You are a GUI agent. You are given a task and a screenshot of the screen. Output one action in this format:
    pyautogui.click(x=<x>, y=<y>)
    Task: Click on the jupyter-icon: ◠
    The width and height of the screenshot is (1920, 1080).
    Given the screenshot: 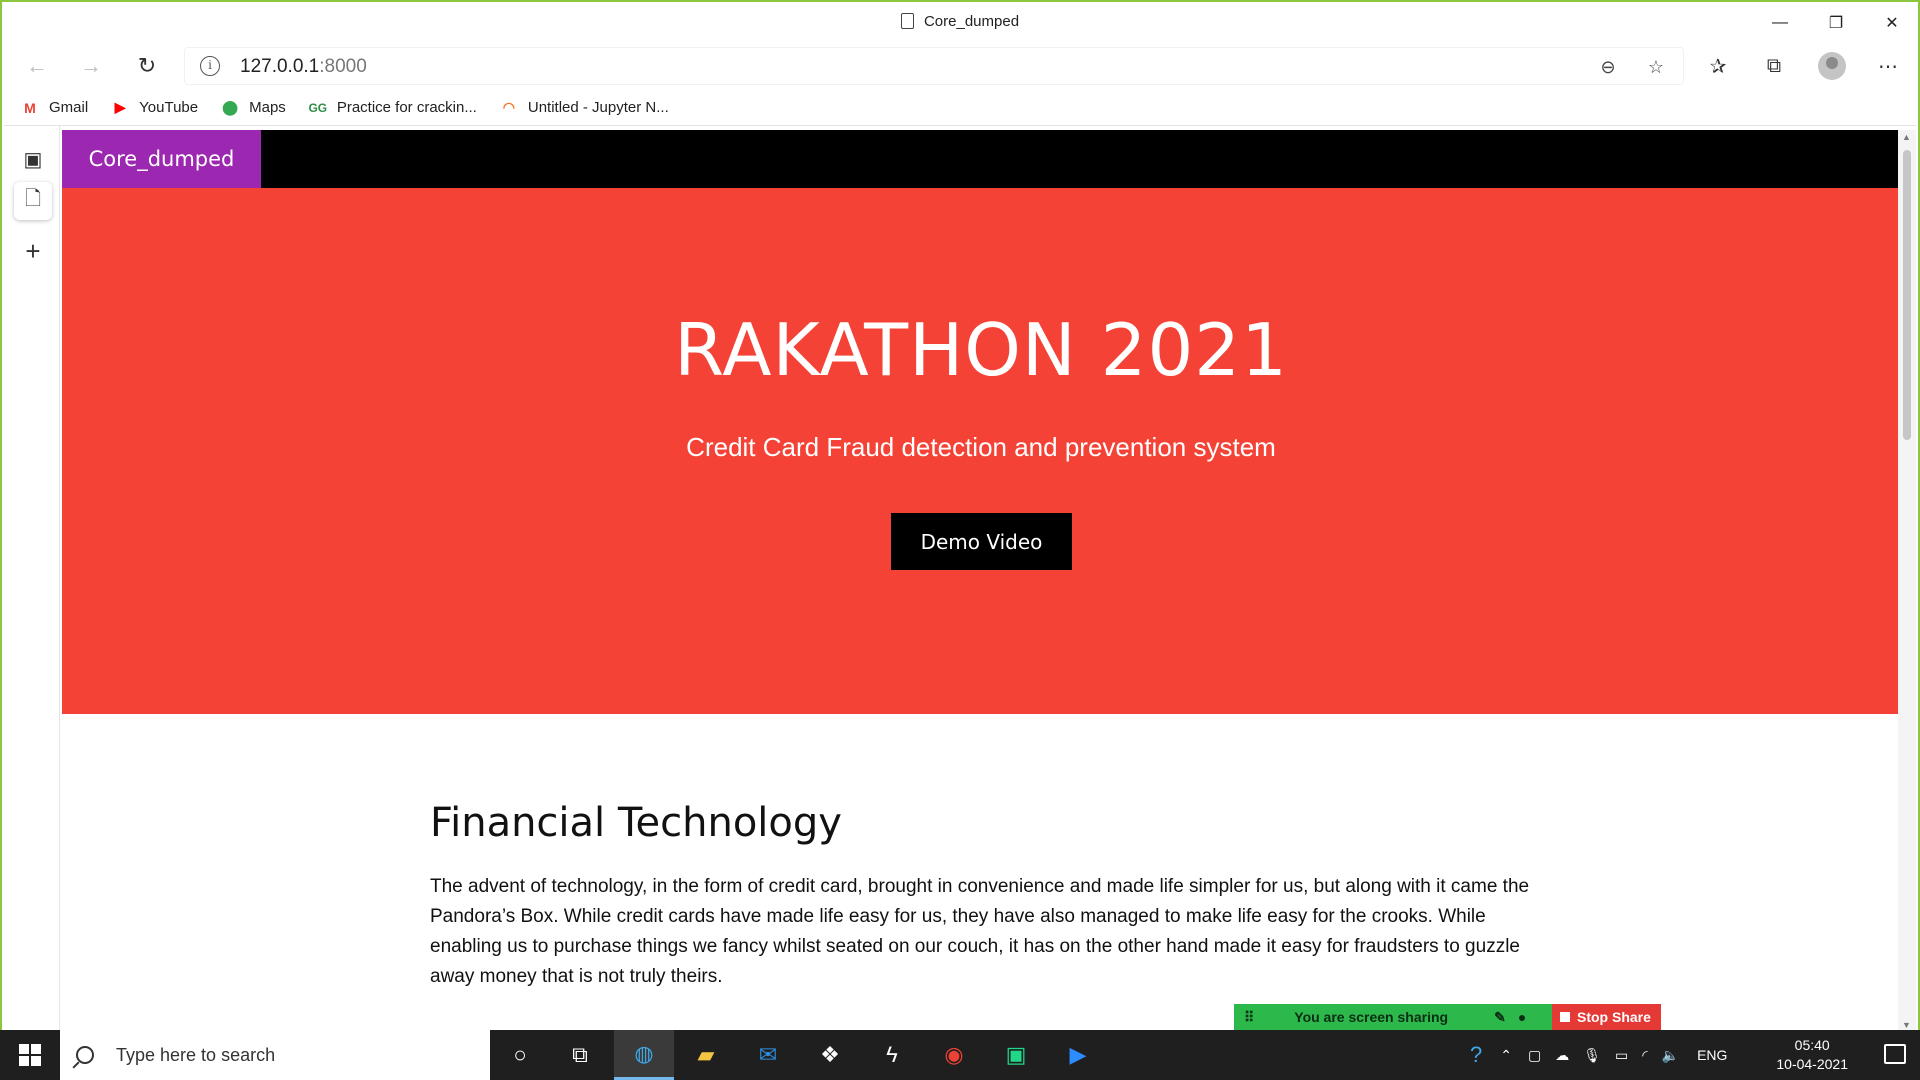 What is the action you would take?
    pyautogui.click(x=508, y=107)
    